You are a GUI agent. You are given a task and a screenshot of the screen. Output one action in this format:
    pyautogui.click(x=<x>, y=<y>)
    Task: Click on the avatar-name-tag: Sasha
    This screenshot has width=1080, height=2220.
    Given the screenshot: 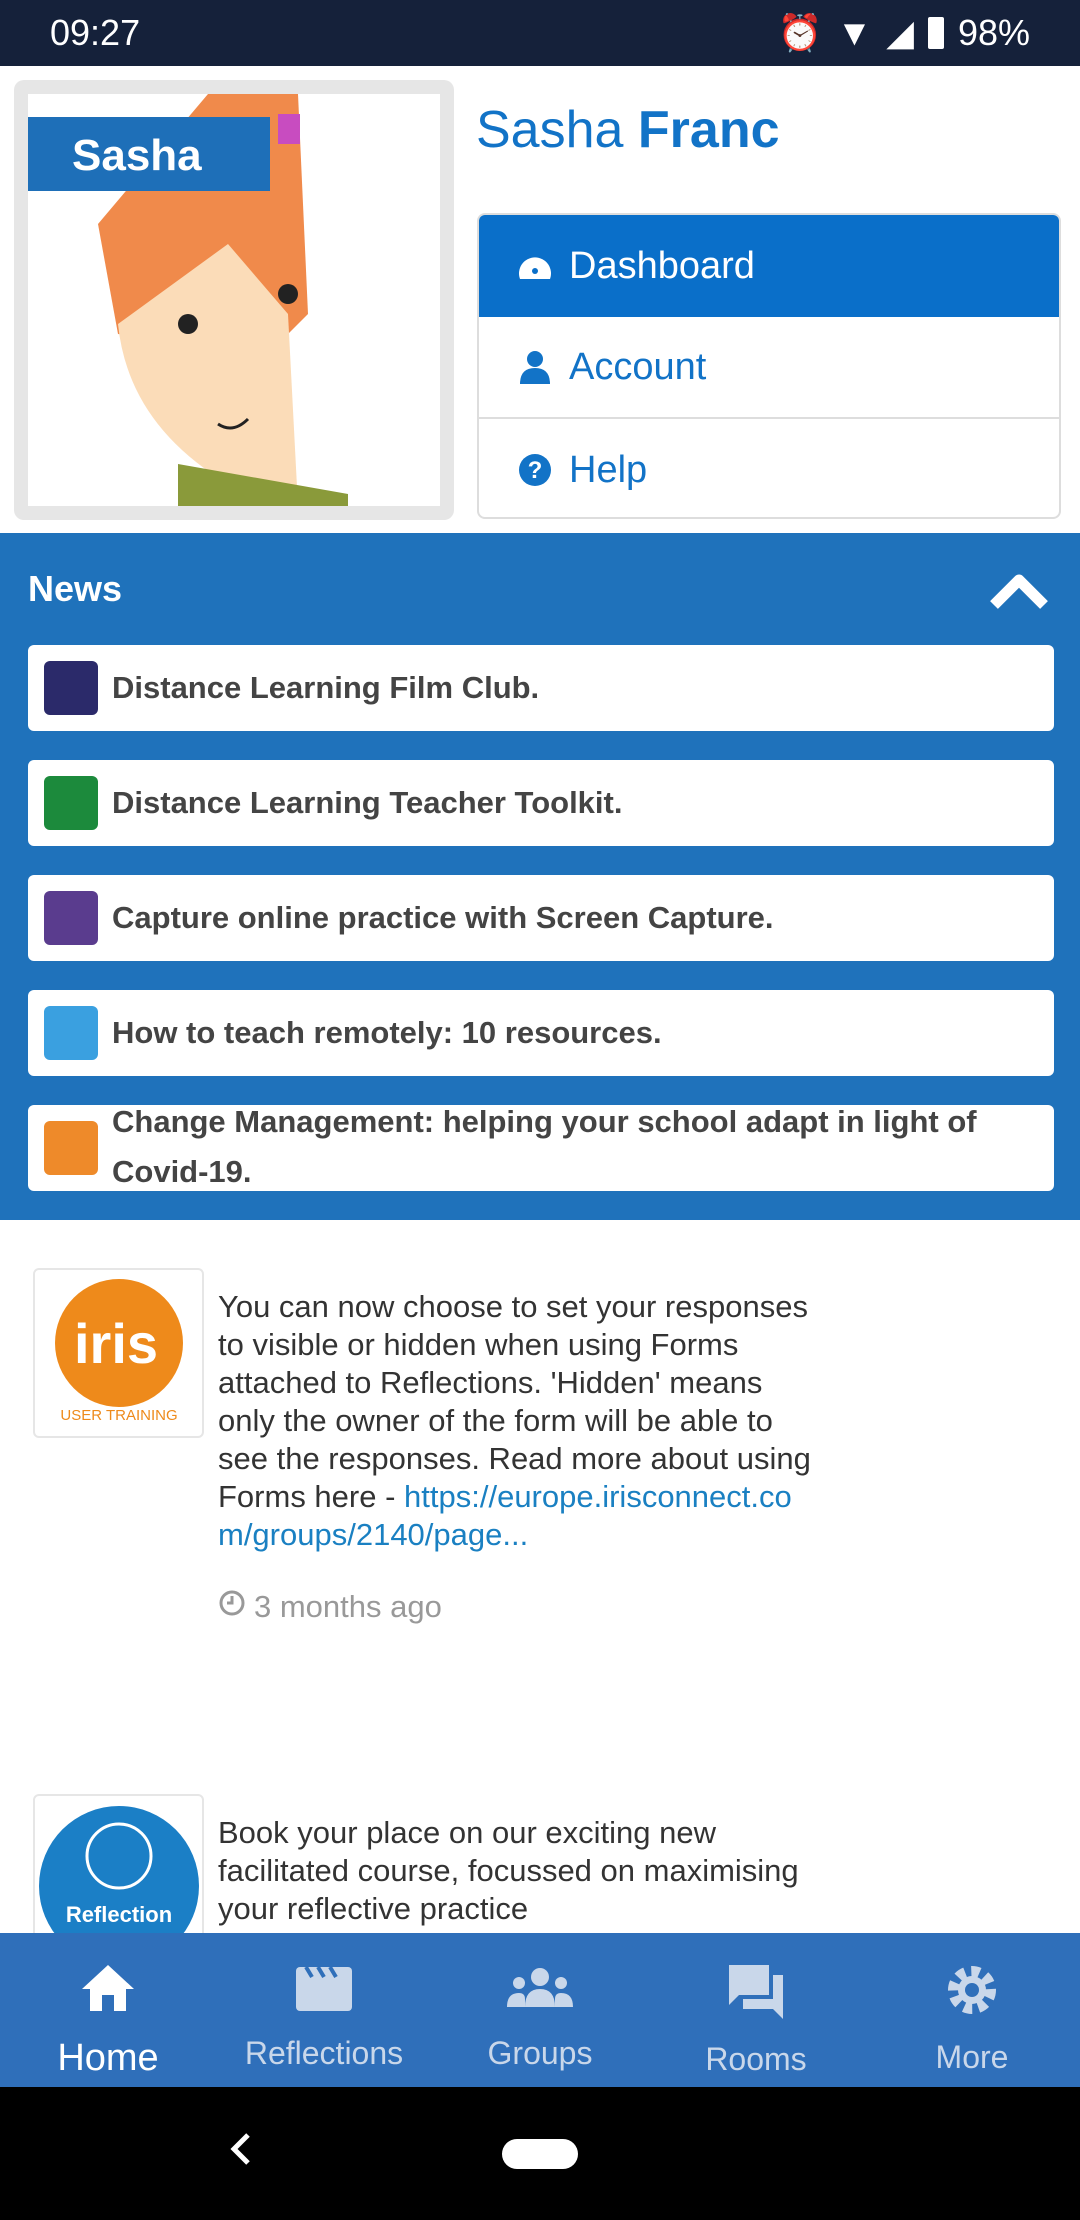 What is the action you would take?
    pyautogui.click(x=149, y=154)
    